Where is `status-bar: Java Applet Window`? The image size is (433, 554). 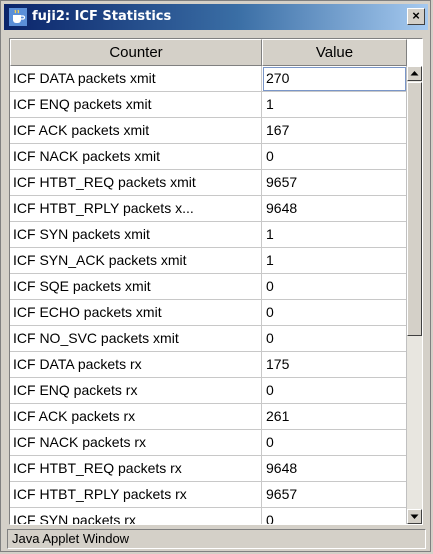 status-bar: Java Applet Window is located at coordinates (216, 539).